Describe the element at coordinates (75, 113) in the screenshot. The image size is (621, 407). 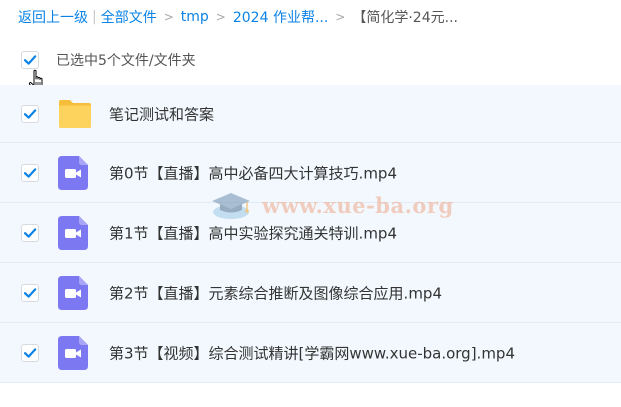
I see `folder-icon` at that location.